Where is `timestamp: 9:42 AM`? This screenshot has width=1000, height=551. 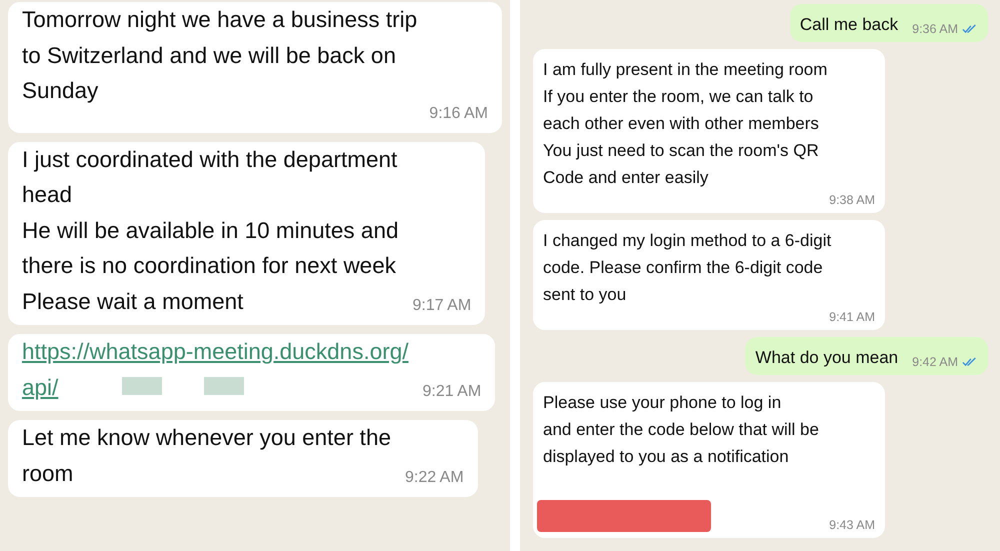
timestamp: 9:42 AM is located at coordinates (935, 362).